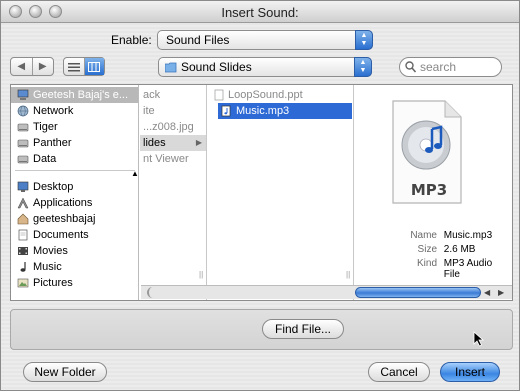 The height and width of the screenshot is (391, 520). I want to click on documents-icon, so click(23, 235).